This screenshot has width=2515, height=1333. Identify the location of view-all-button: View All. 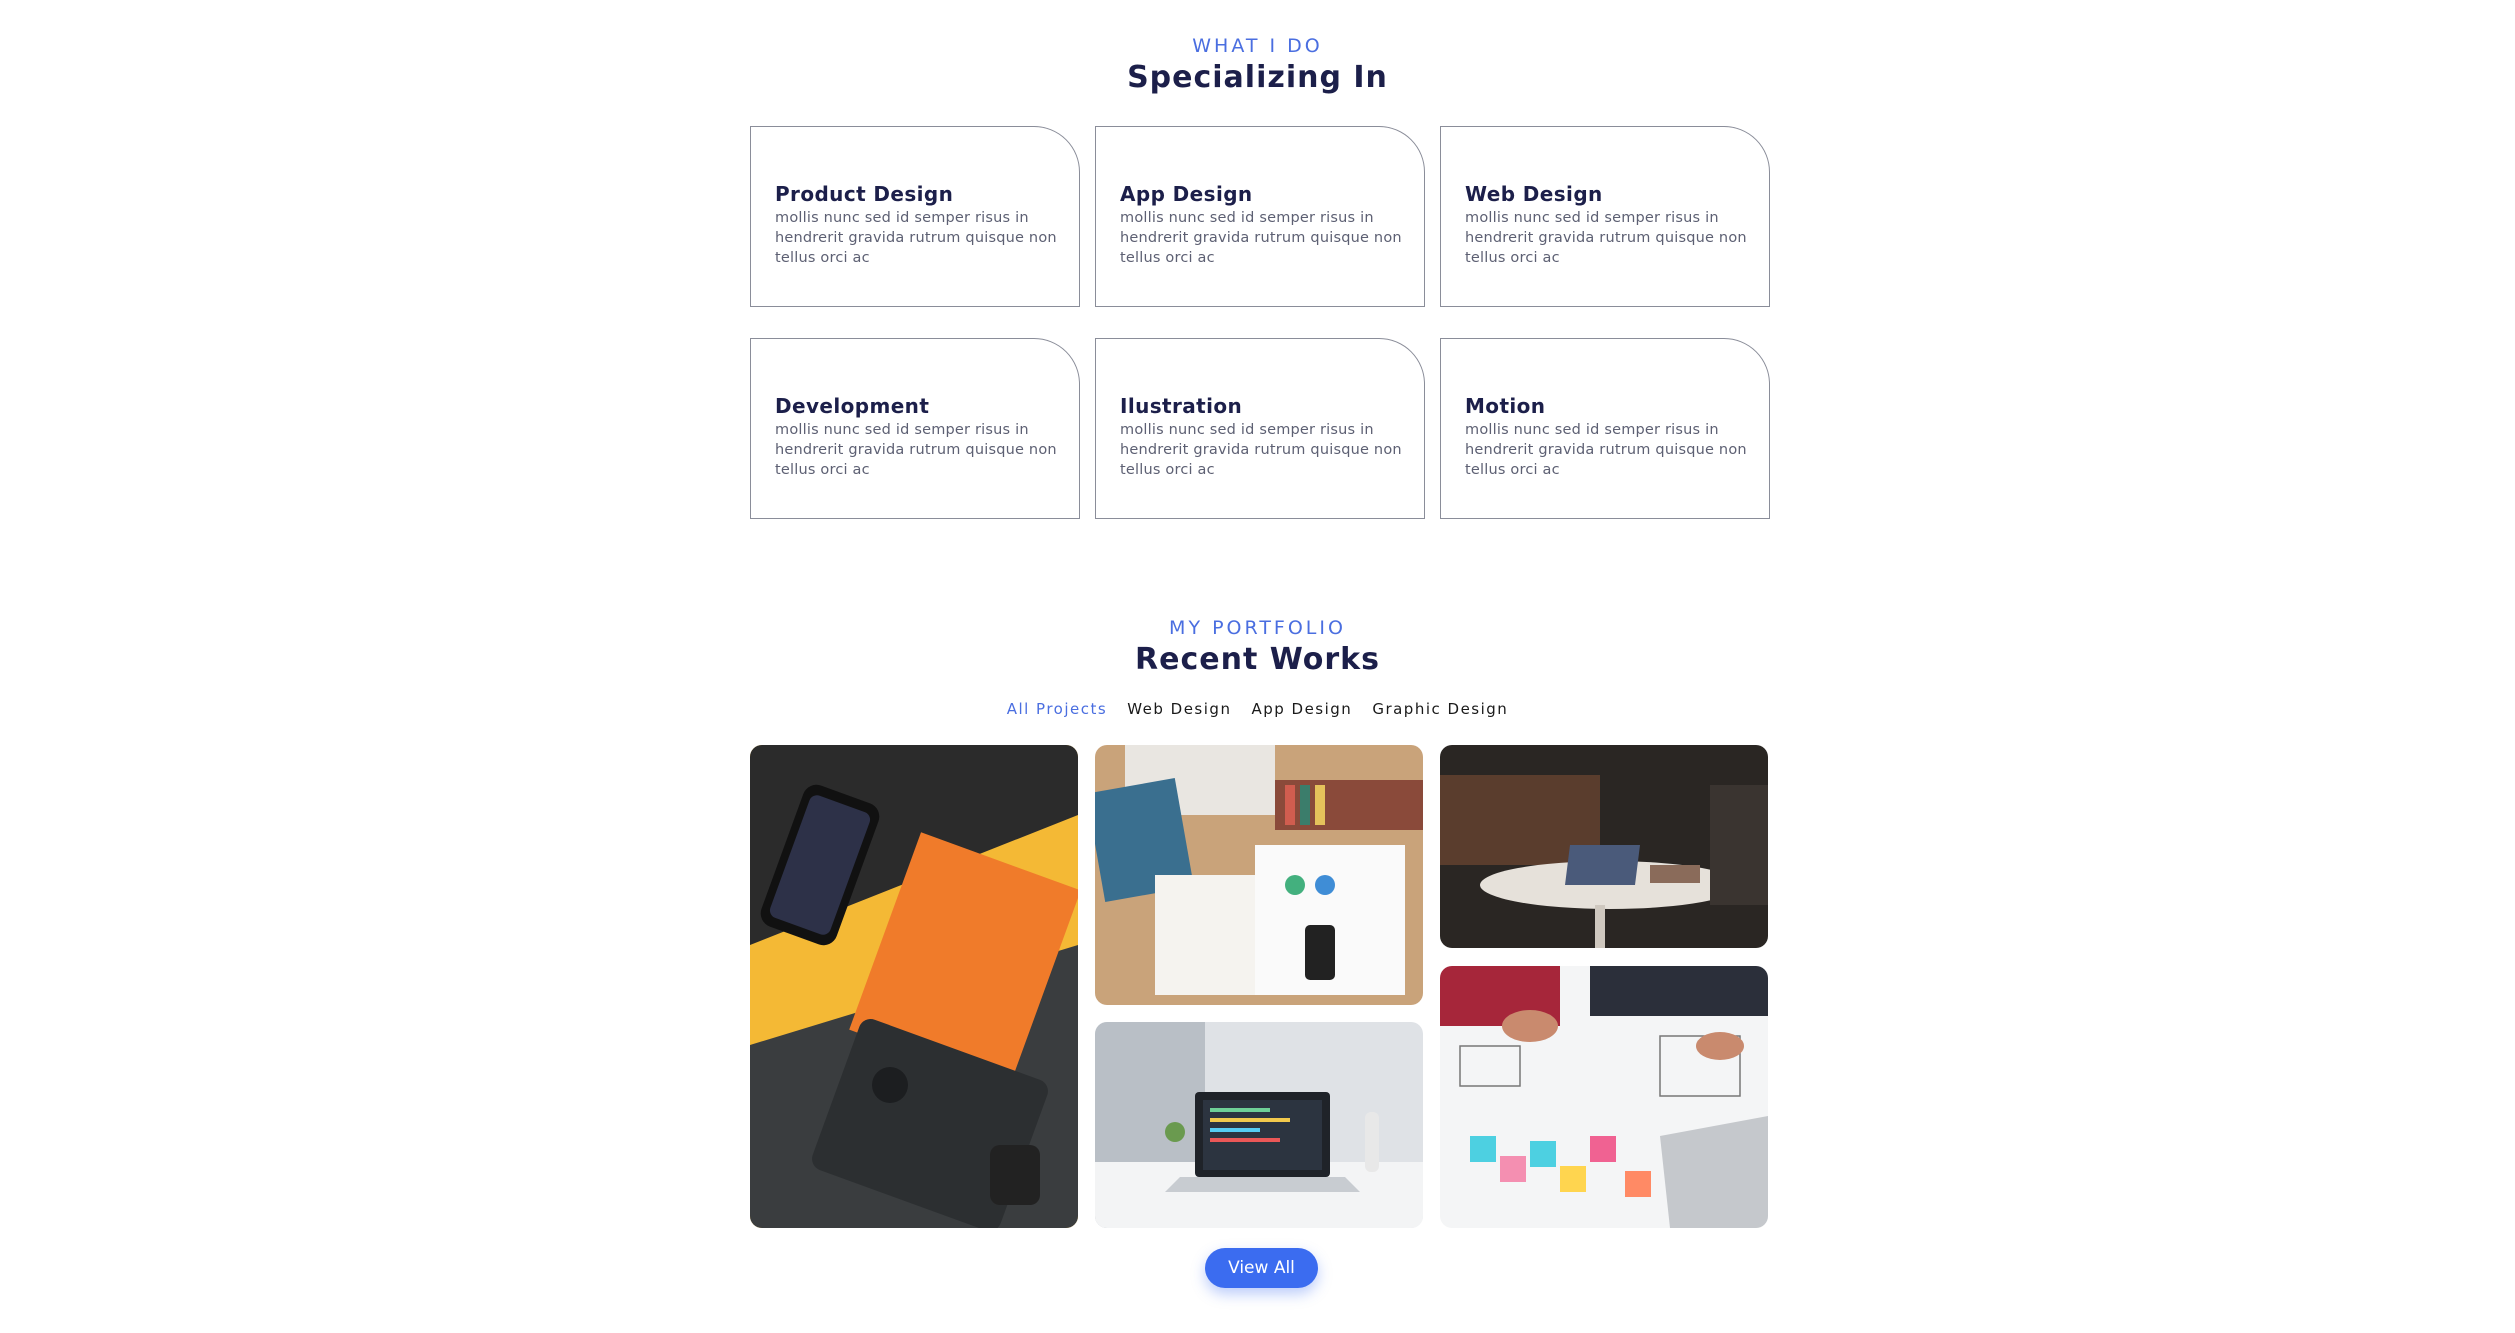
(1261, 1268).